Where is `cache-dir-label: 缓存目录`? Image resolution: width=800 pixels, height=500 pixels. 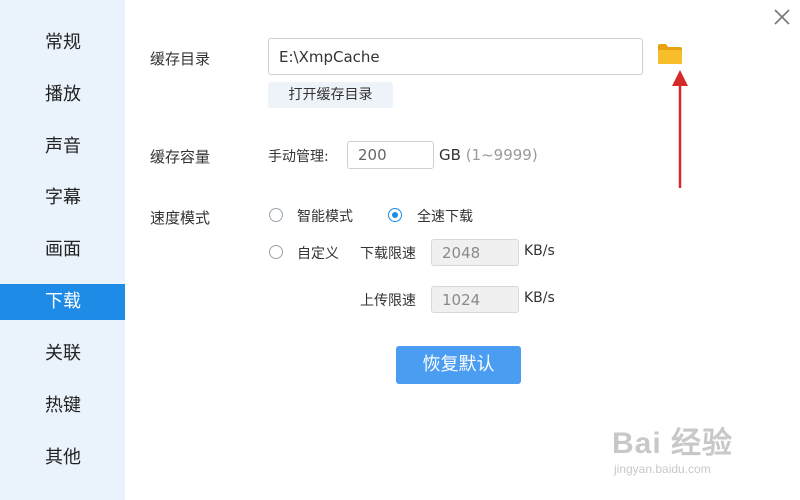 cache-dir-label: 缓存目录 is located at coordinates (180, 59).